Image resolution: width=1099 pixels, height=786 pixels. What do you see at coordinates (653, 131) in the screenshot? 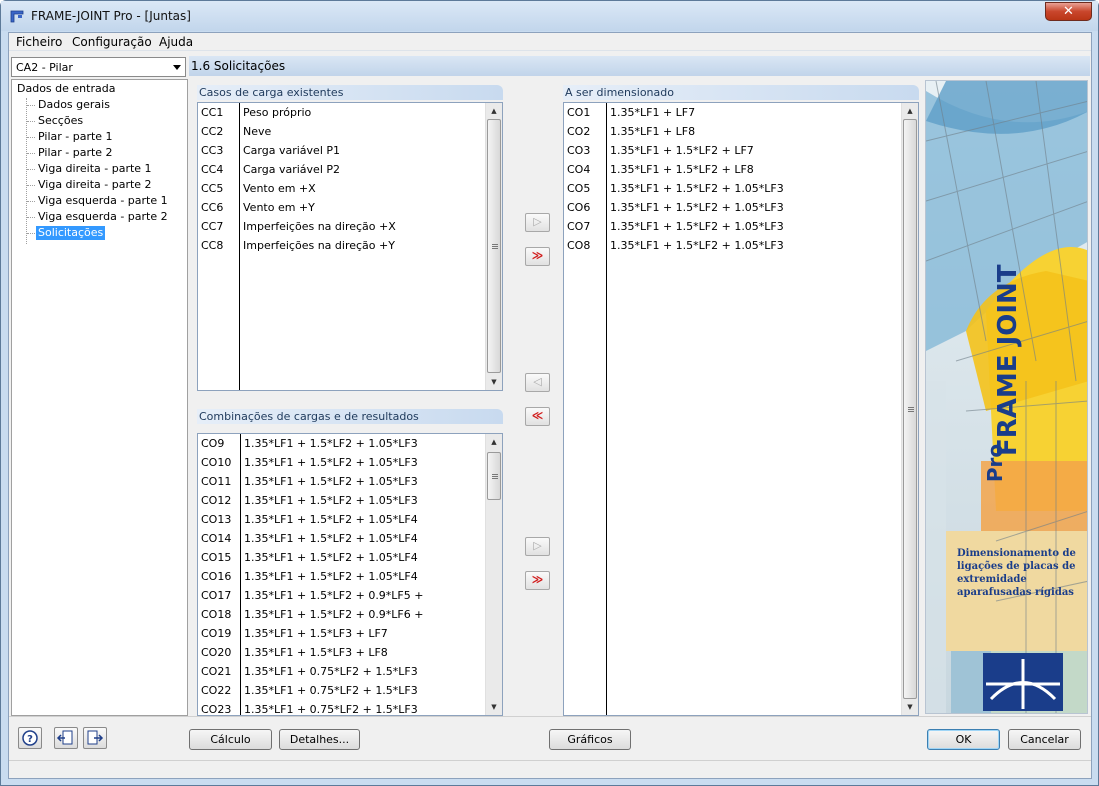
I see `case-description: 1.35*LF1 + LF8` at bounding box center [653, 131].